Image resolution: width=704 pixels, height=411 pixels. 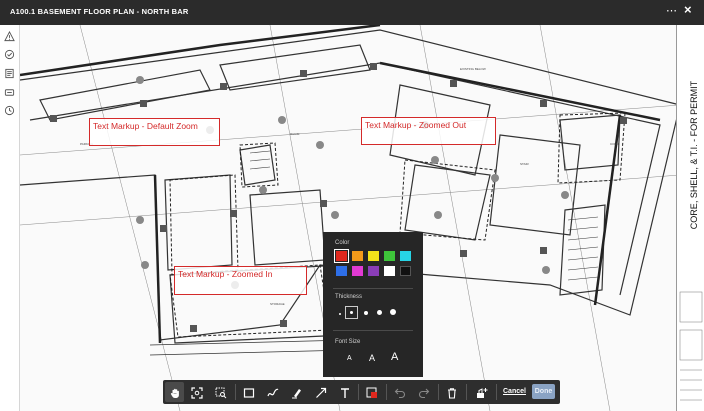 What do you see at coordinates (416, 125) in the screenshot?
I see `markup-text: Text Markup - Zoomed Out` at bounding box center [416, 125].